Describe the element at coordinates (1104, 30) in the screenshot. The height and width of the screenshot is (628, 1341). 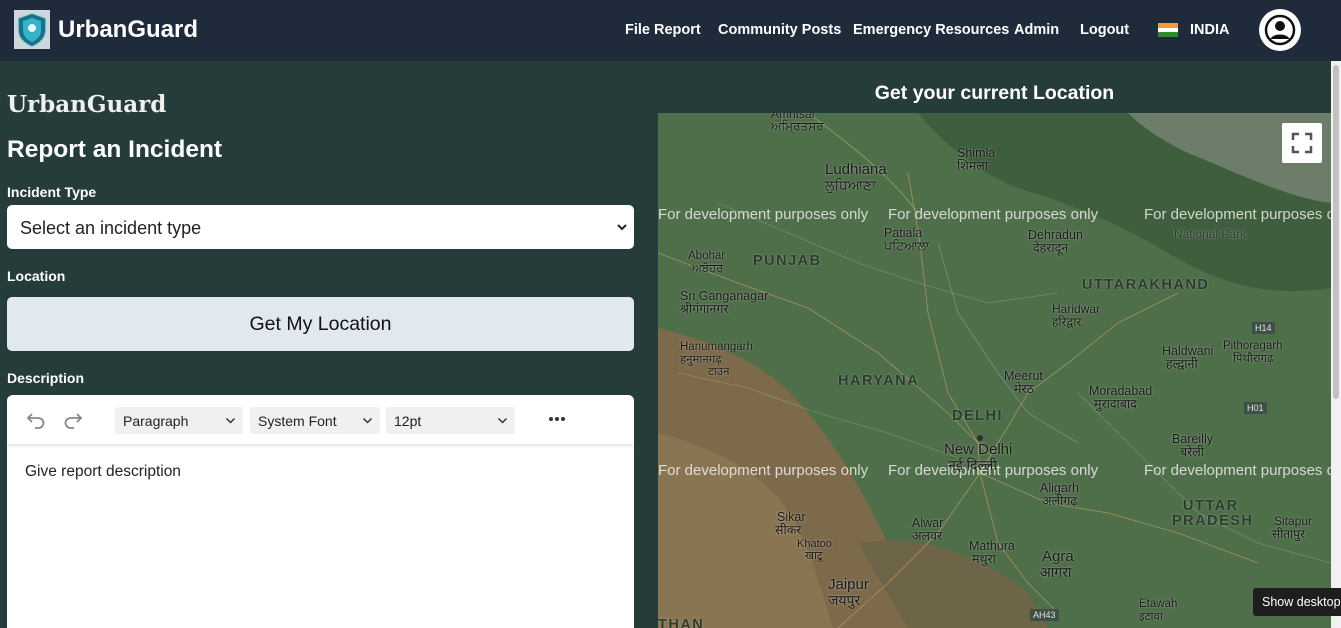
I see `nav-logout: Logout` at that location.